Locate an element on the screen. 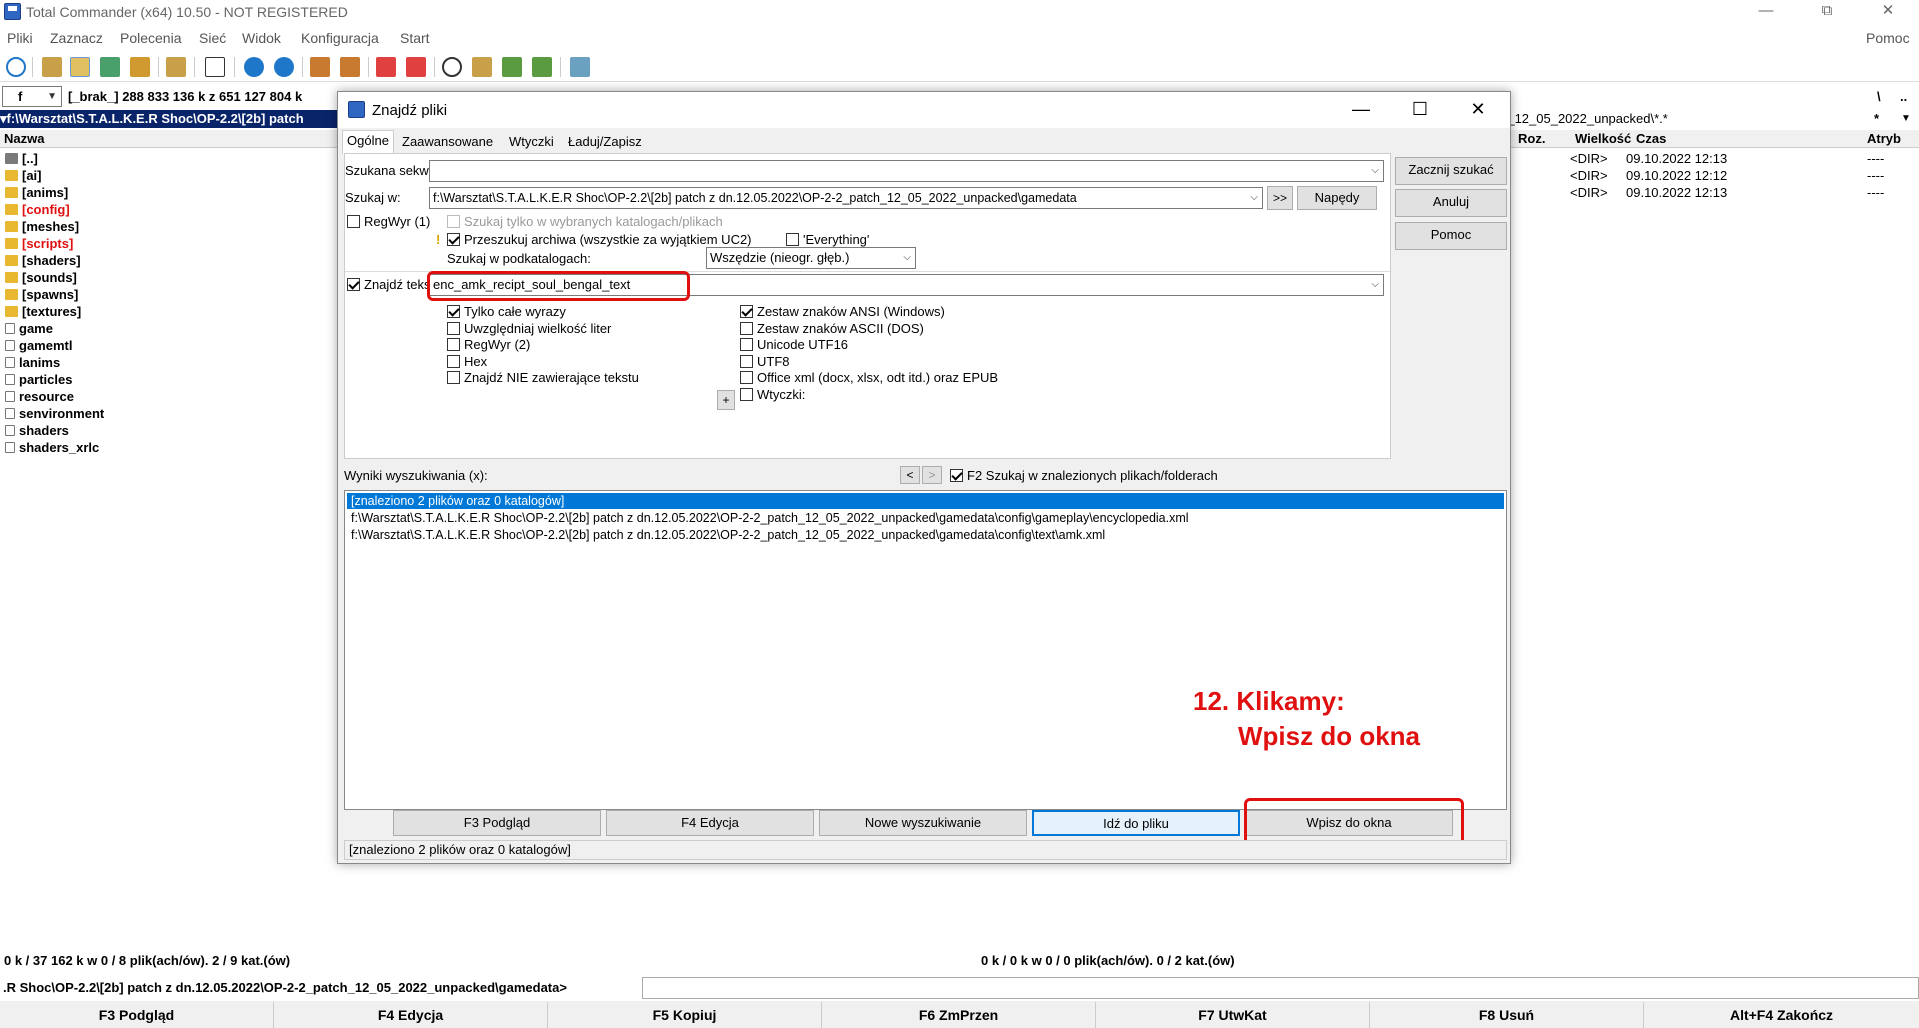 The image size is (1919, 1028). left-file-row: [textures] is located at coordinates (170, 311).